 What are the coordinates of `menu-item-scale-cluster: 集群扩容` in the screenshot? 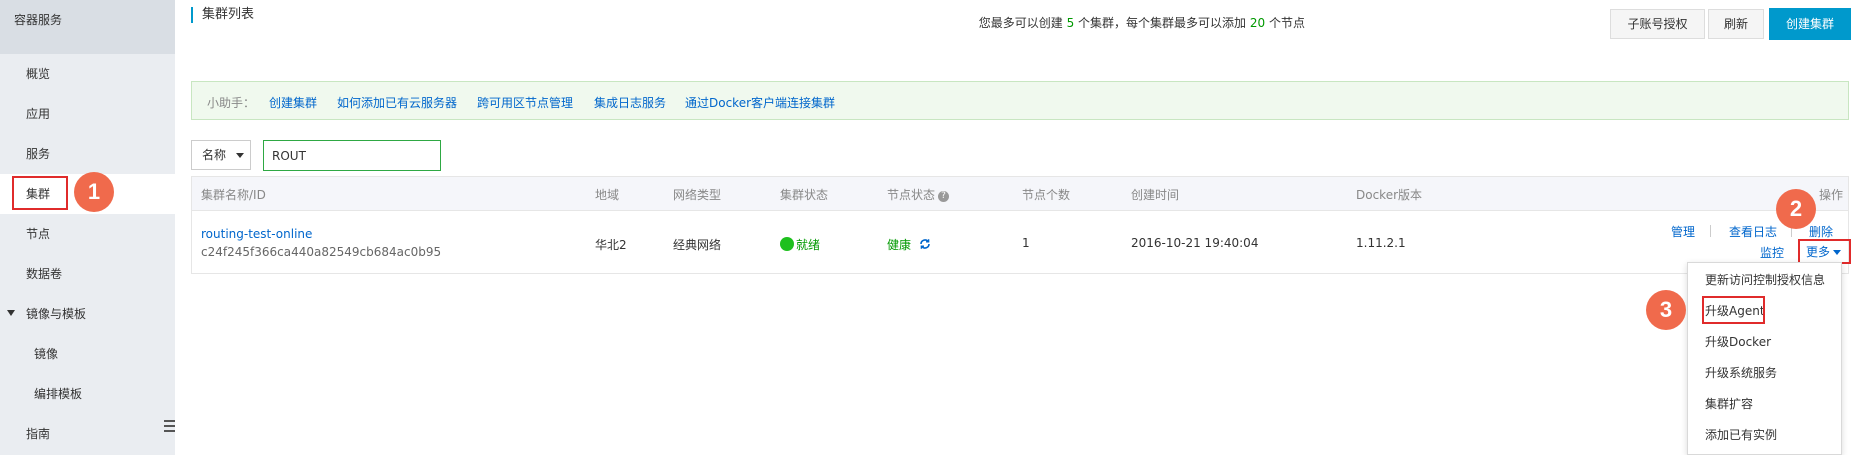 It's located at (1729, 403).